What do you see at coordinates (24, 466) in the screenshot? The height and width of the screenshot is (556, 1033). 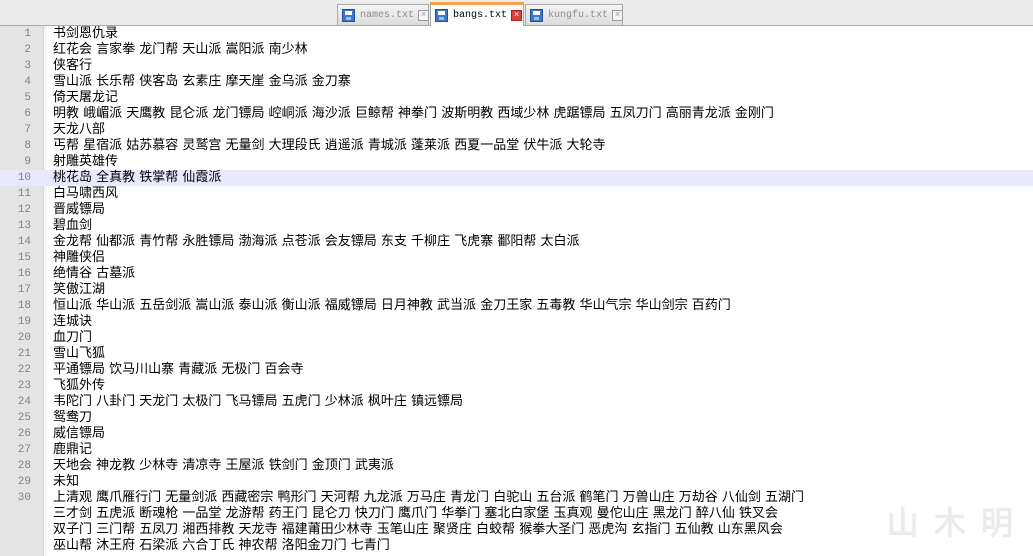 I see `line-number: 28` at bounding box center [24, 466].